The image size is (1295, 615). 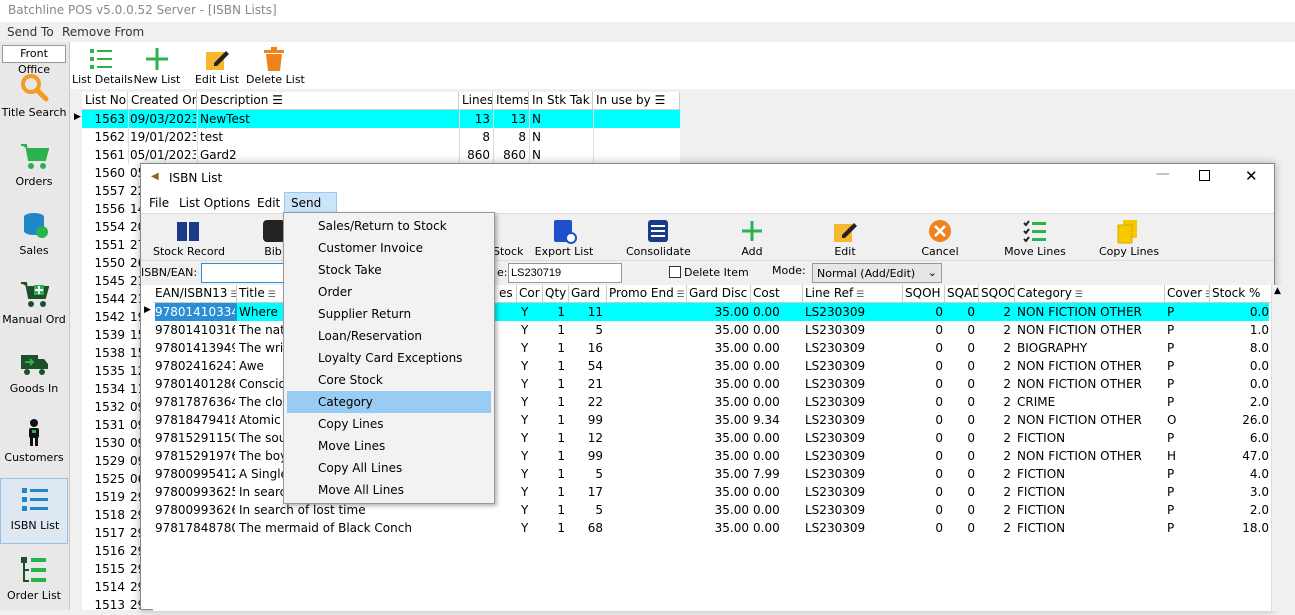 I want to click on grid-col-header: Cor, so click(x=530, y=294).